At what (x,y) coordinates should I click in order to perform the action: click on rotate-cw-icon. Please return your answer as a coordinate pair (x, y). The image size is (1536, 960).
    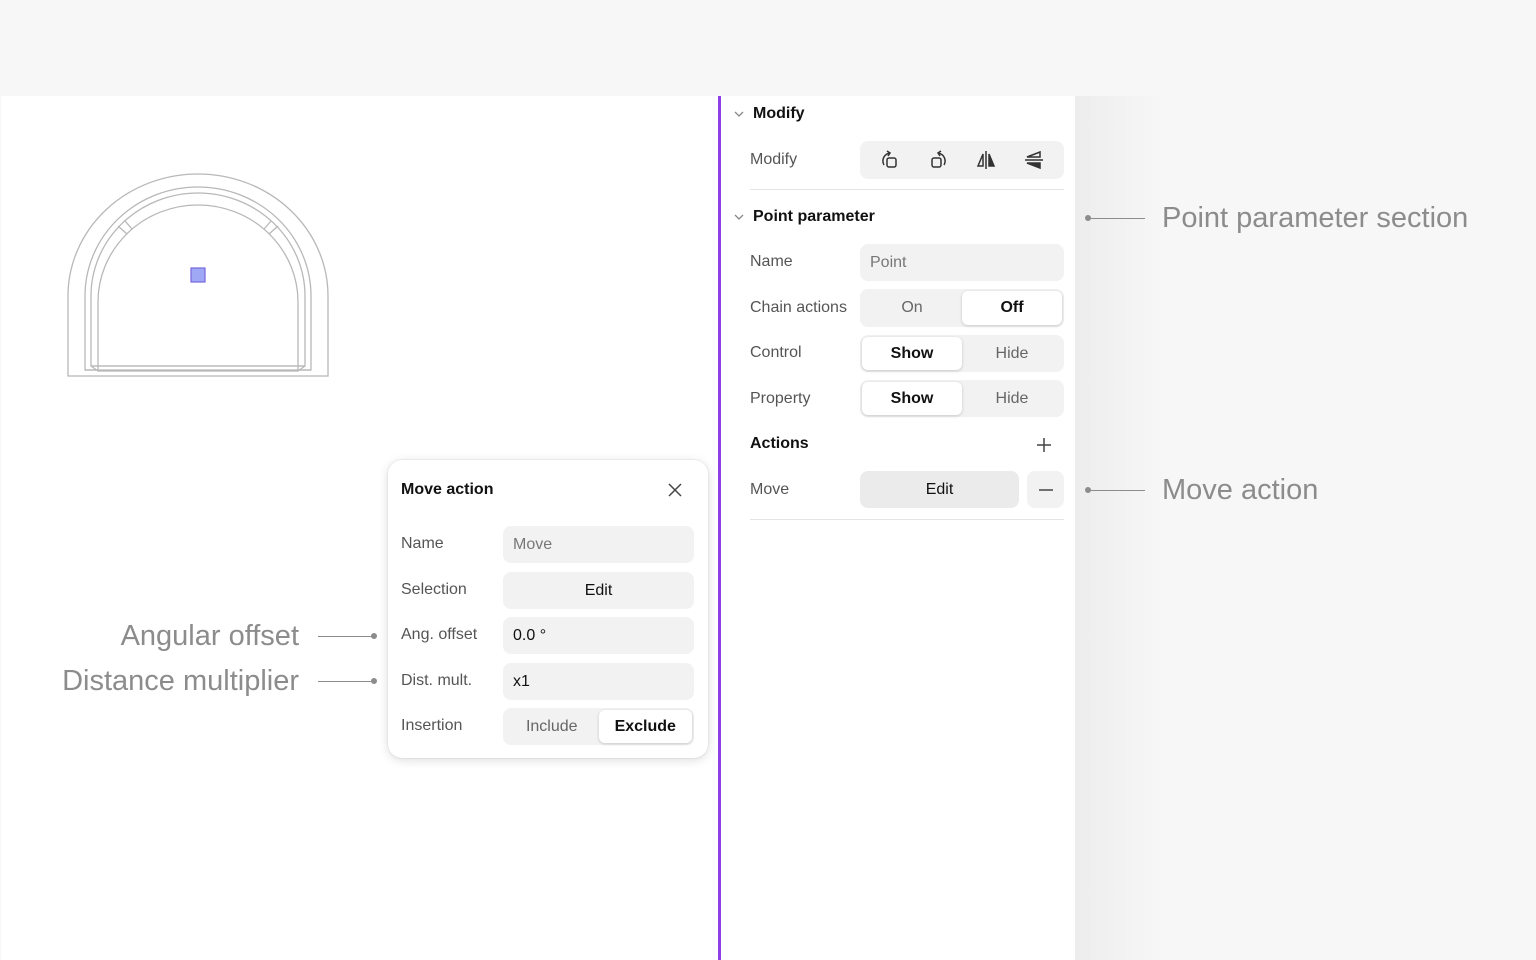
    Looking at the image, I should click on (938, 160).